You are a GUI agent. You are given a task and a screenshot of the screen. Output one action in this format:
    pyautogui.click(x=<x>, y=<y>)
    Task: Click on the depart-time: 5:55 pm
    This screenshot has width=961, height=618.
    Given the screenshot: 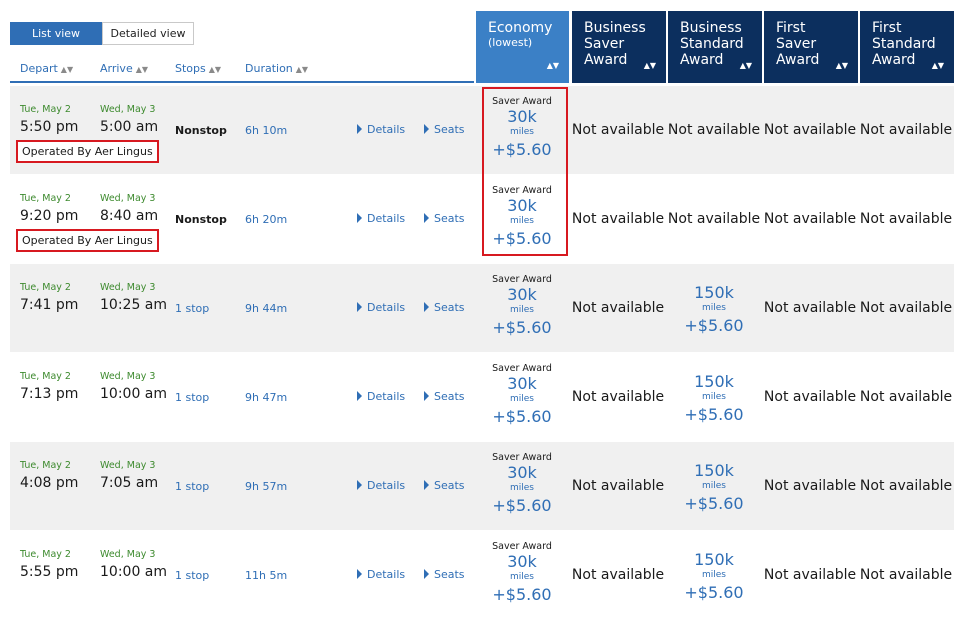 What is the action you would take?
    pyautogui.click(x=49, y=572)
    